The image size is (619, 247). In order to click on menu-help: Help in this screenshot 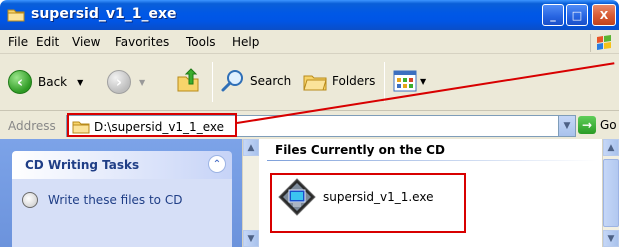, I will do `click(245, 42)`.